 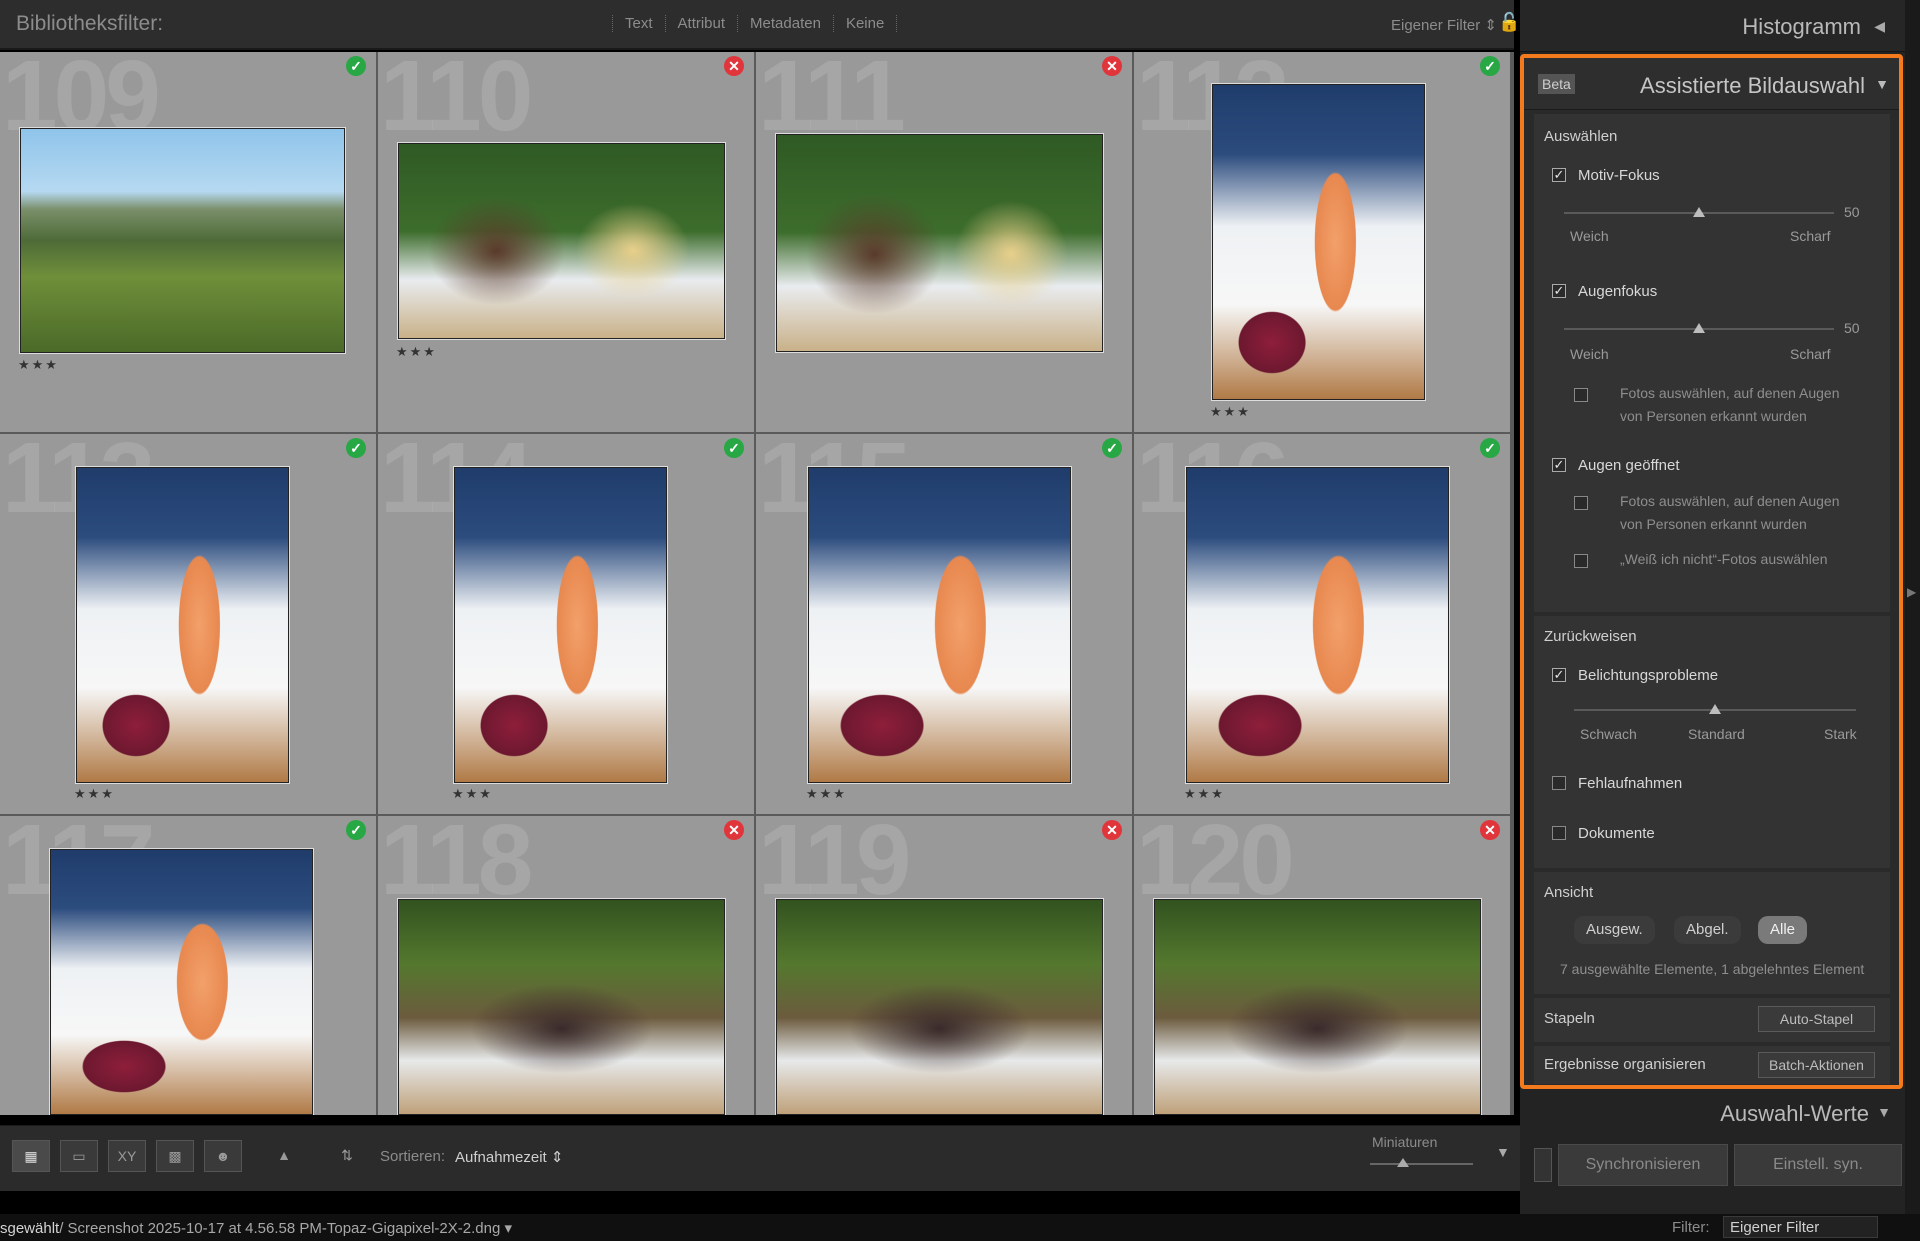 What do you see at coordinates (31, 1156) in the screenshot?
I see `grid-view-icon: ▦` at bounding box center [31, 1156].